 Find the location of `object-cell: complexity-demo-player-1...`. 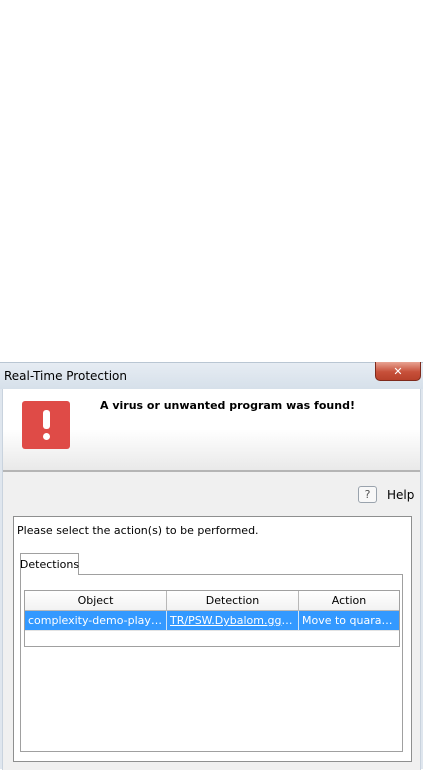

object-cell: complexity-demo-player-1... is located at coordinates (96, 620).